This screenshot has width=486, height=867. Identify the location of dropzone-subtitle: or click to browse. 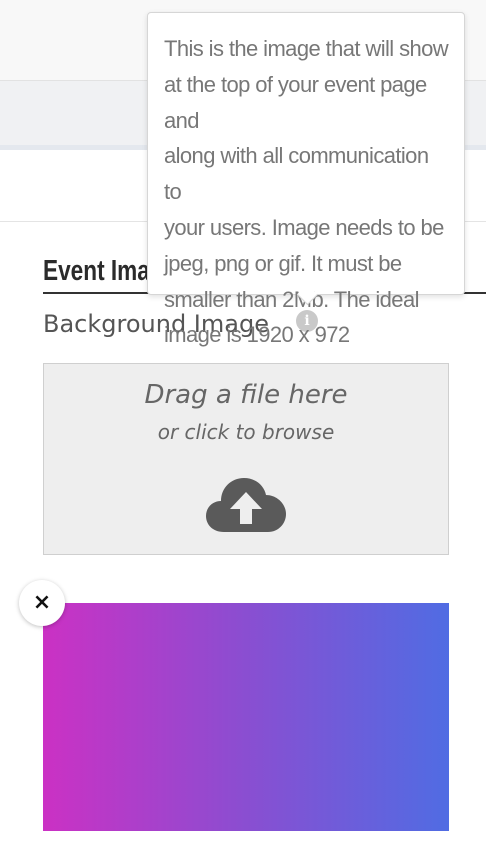
(246, 432).